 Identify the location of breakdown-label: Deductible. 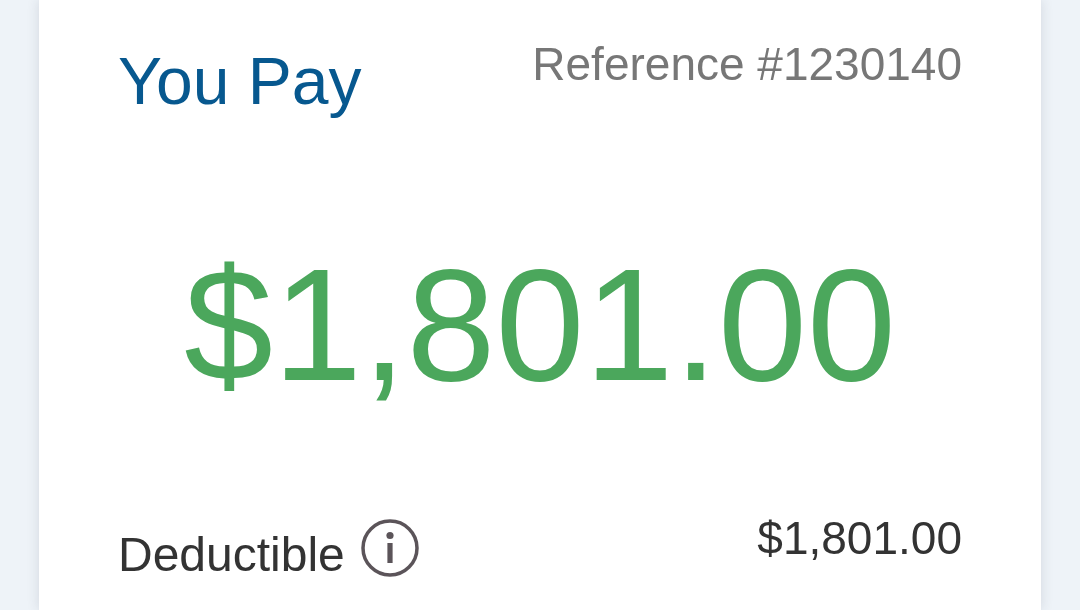
(231, 555).